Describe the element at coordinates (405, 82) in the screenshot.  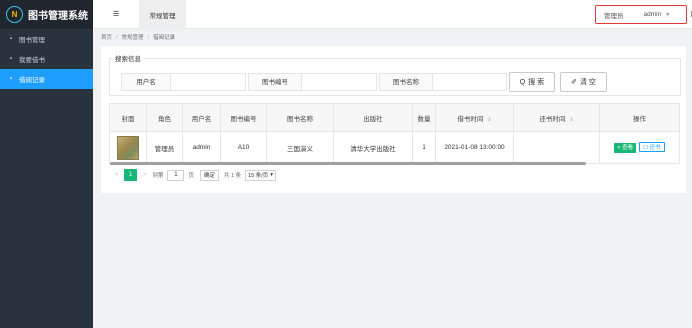
I see `book-name-label: 图书名称` at that location.